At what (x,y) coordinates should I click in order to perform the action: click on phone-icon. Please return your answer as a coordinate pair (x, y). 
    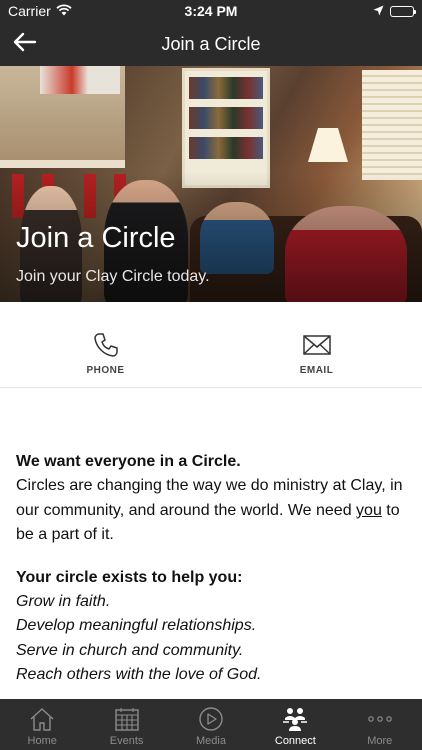
    Looking at the image, I should click on (106, 345).